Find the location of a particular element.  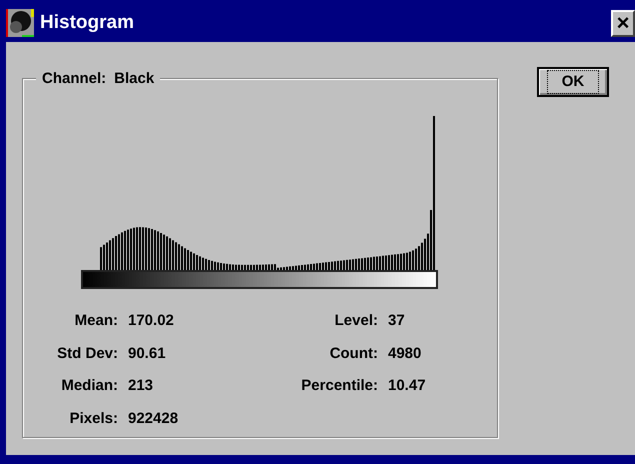

stat-value: 37 is located at coordinates (397, 321).